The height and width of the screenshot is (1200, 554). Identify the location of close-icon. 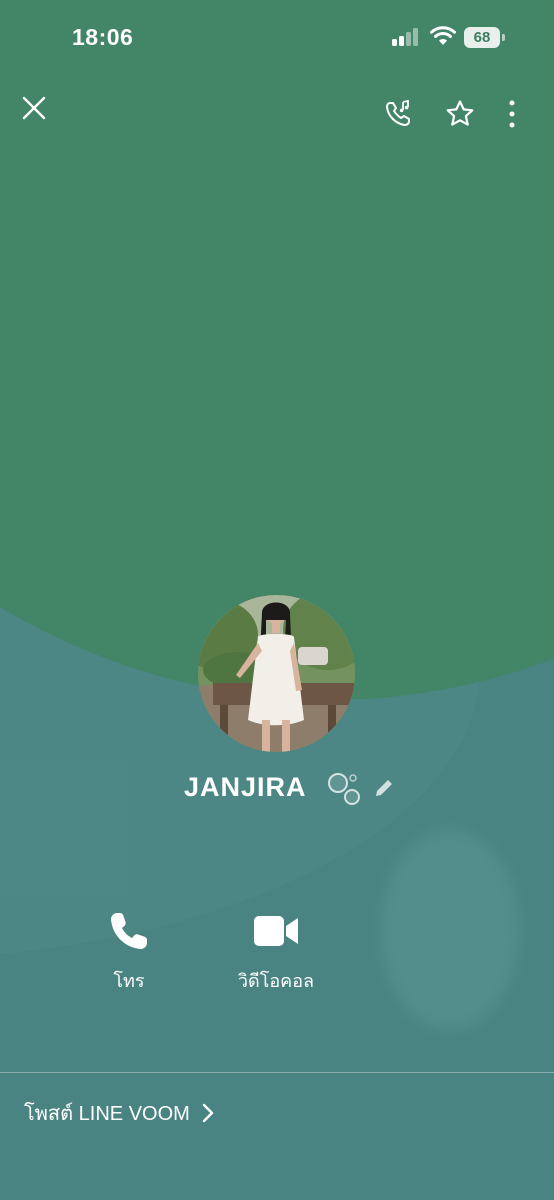
(34, 108).